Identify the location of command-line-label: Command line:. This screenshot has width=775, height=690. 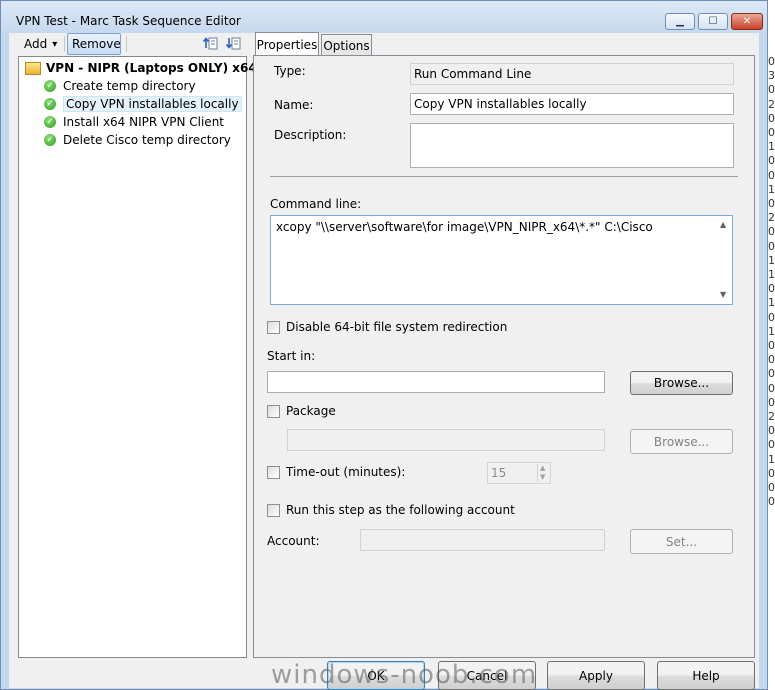
(316, 204).